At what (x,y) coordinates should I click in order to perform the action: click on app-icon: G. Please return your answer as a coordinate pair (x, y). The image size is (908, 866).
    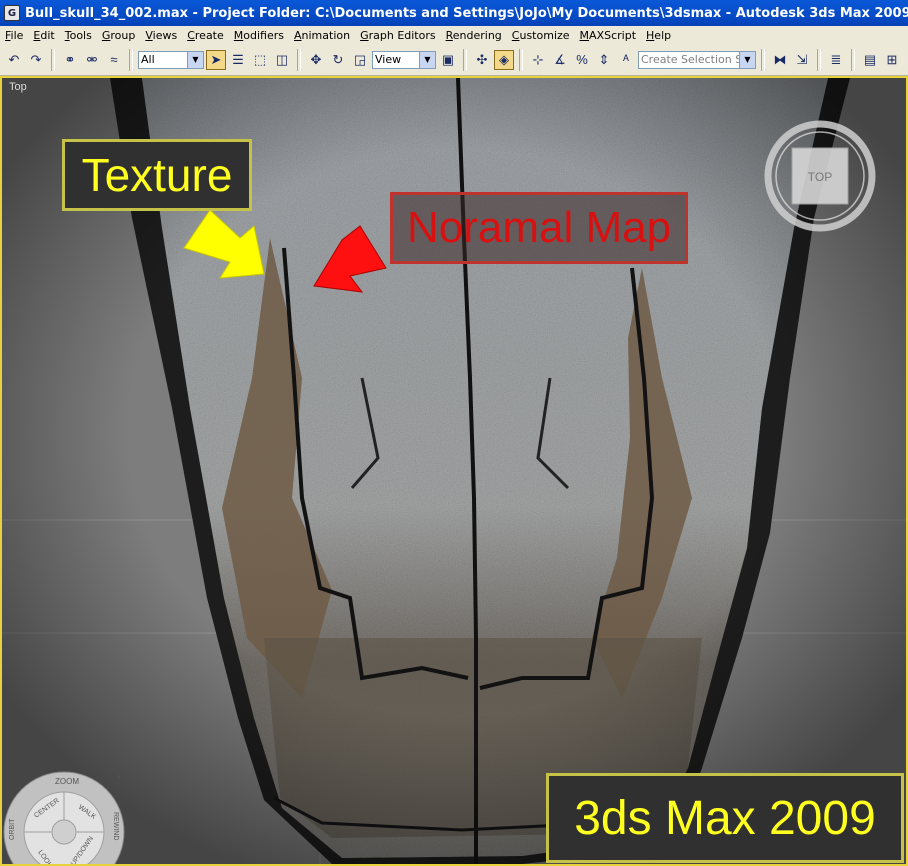
    Looking at the image, I should click on (12, 13).